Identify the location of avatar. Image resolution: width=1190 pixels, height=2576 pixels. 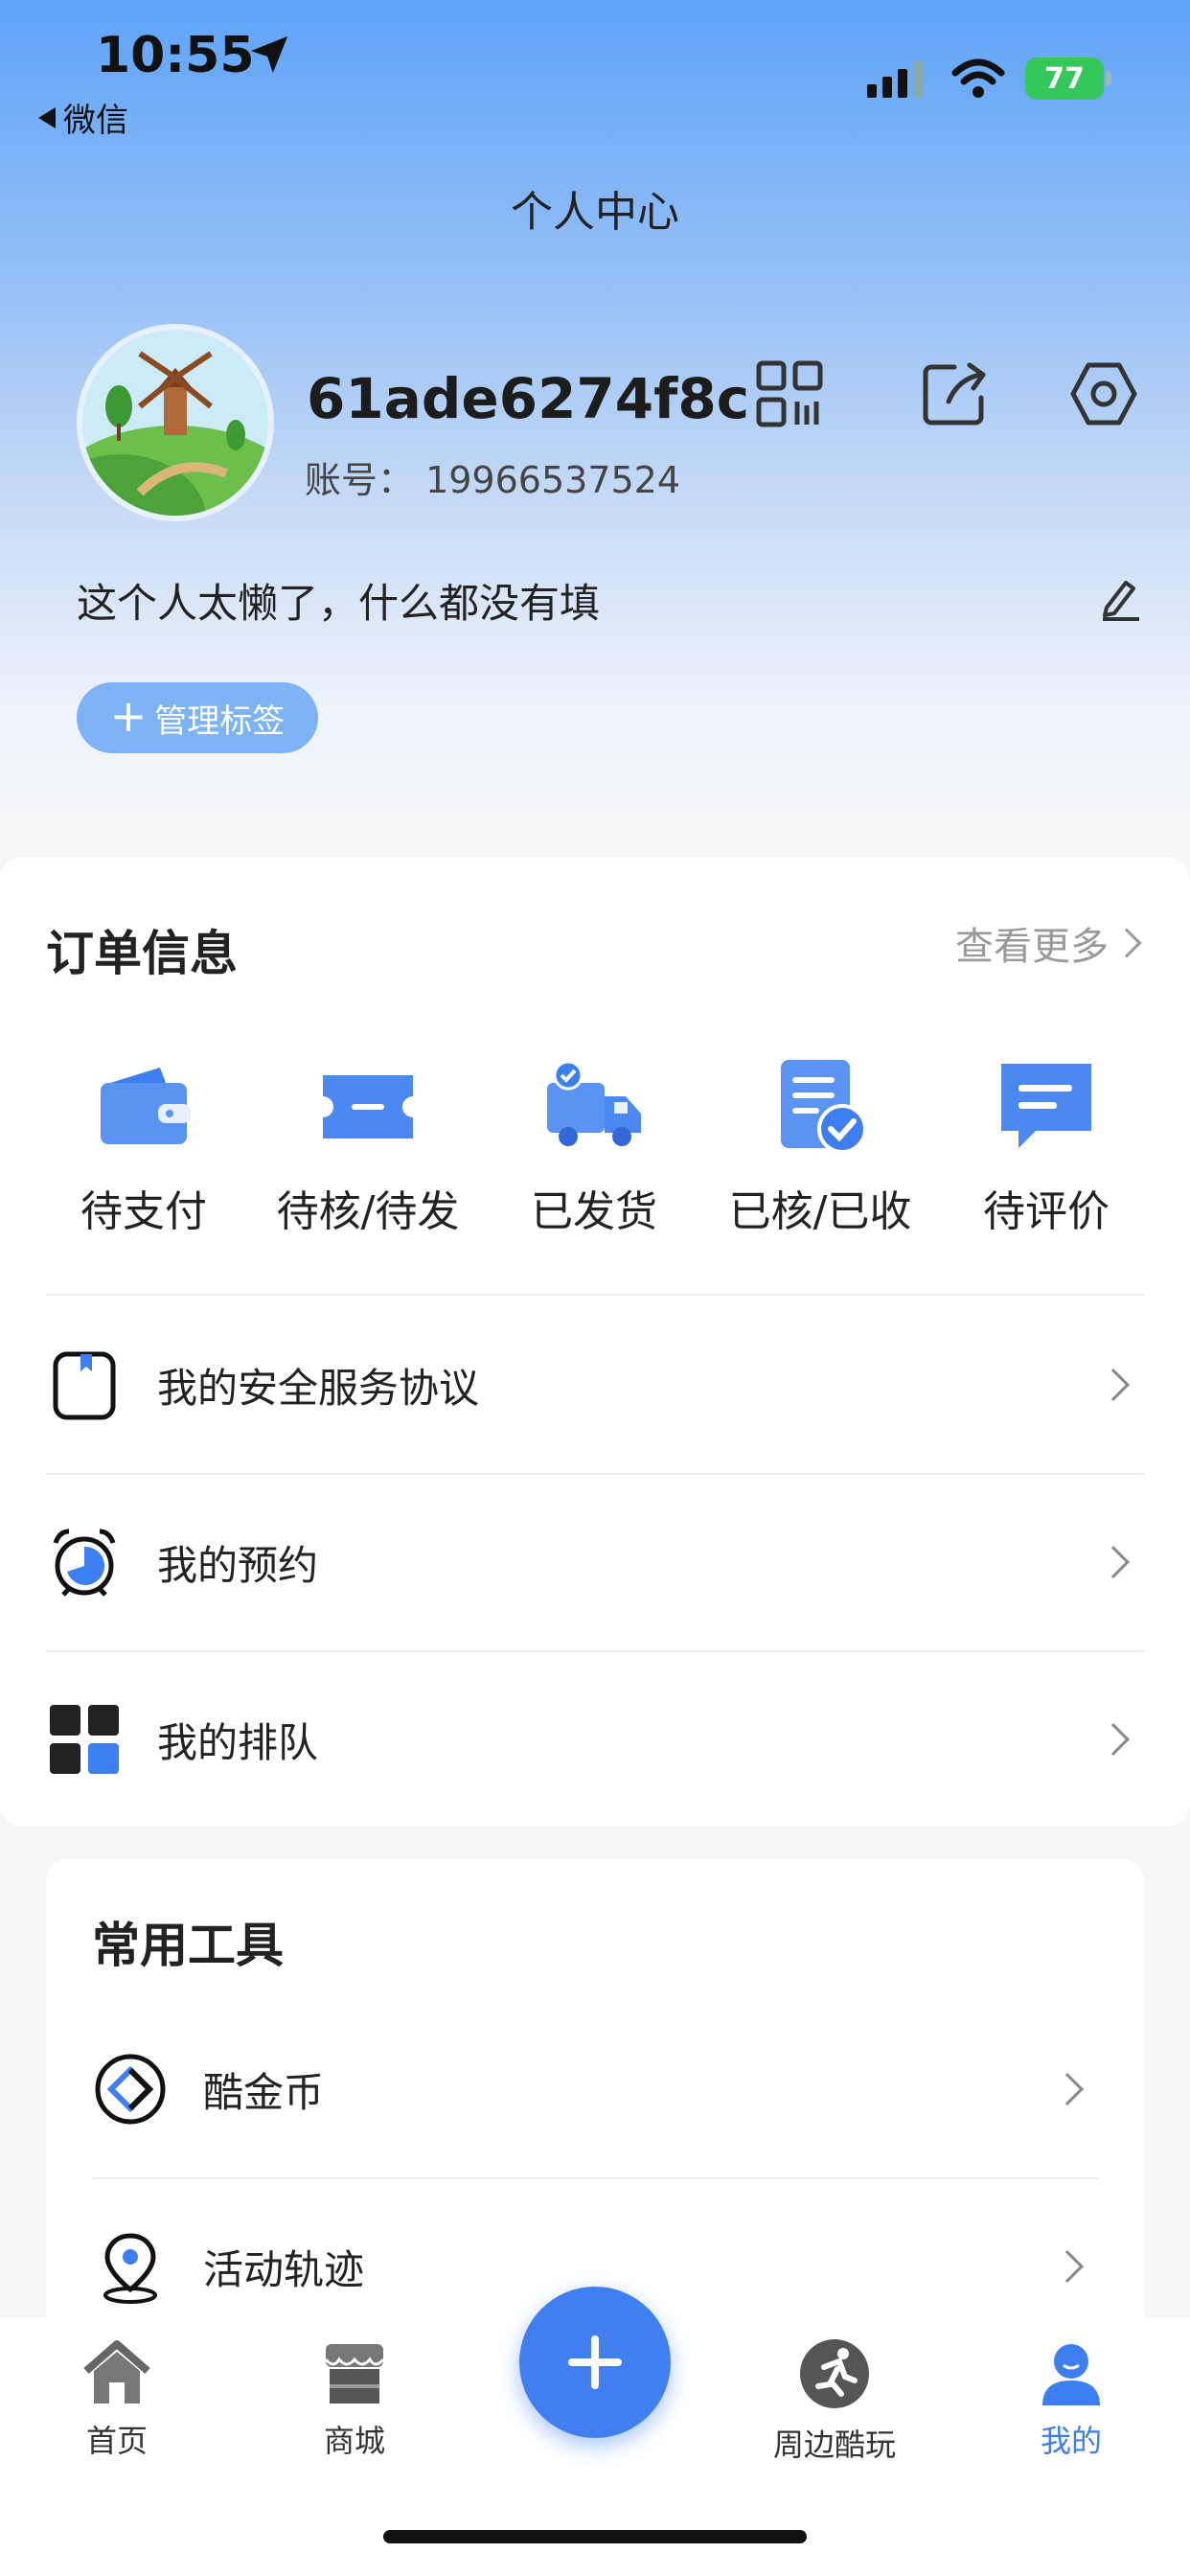
(175, 422).